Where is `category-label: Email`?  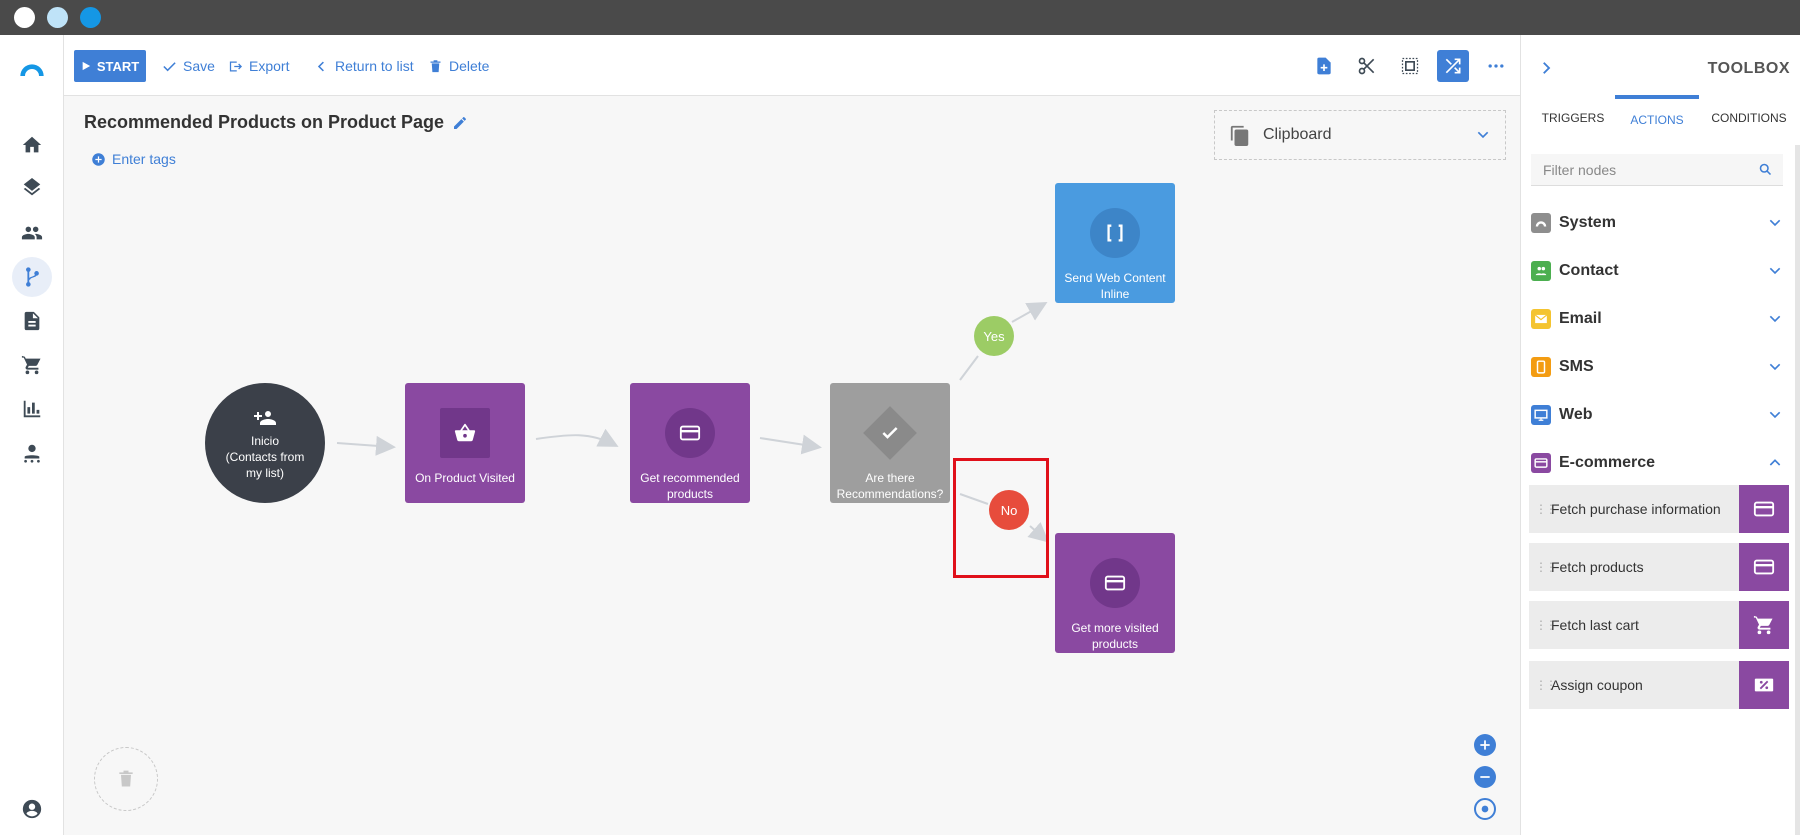
category-label: Email is located at coordinates (1580, 318).